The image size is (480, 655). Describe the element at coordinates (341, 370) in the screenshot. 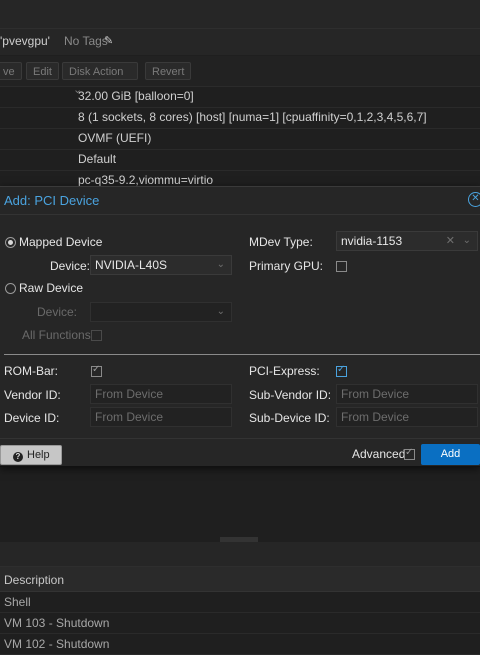

I see `pcie-checkbox` at that location.